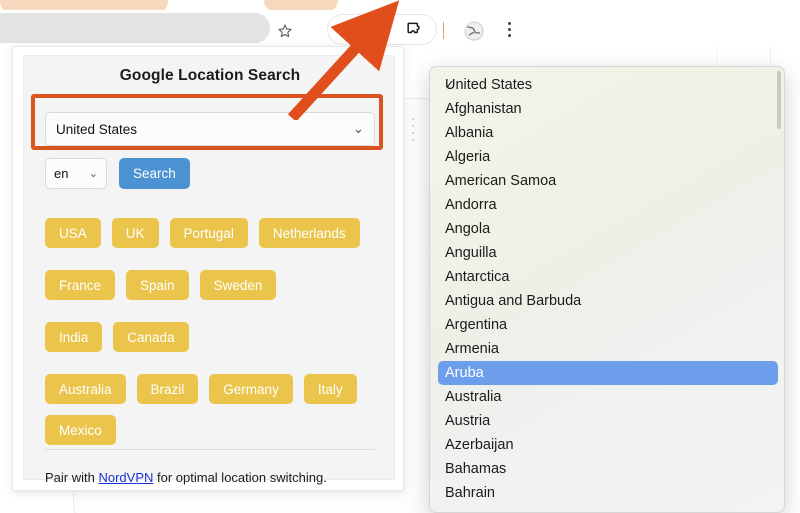  I want to click on country-select-value: United States, so click(97, 129).